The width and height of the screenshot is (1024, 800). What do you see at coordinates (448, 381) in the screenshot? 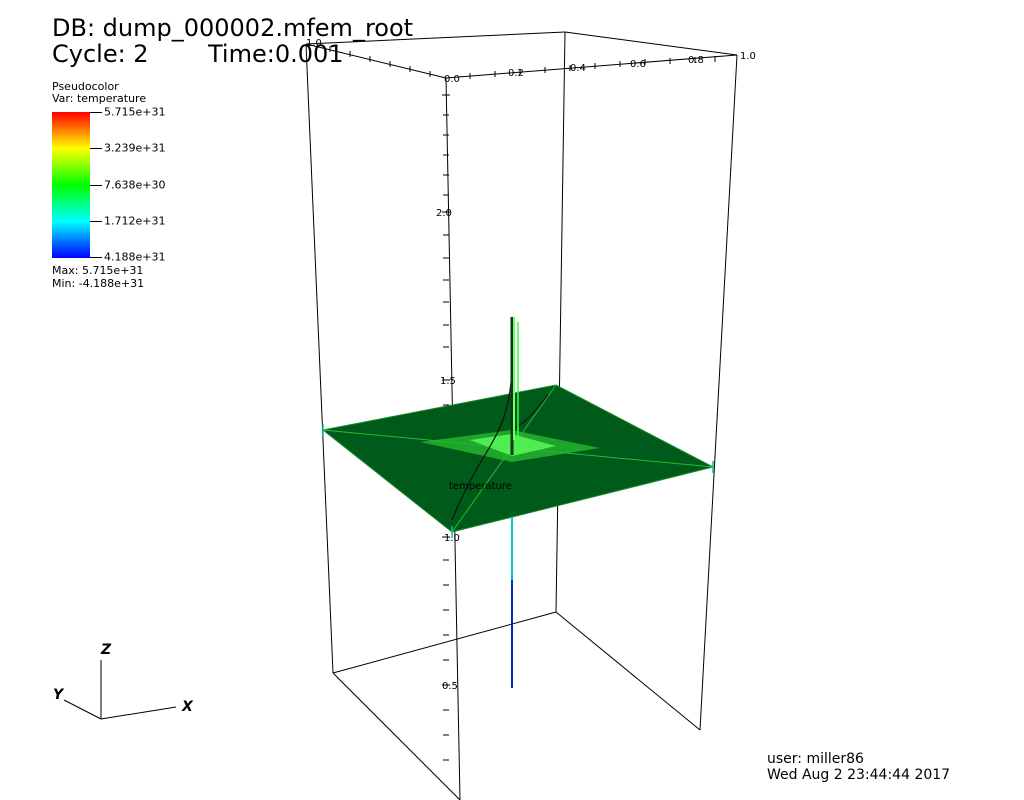
I see `vertical-axis-label: 1.5` at bounding box center [448, 381].